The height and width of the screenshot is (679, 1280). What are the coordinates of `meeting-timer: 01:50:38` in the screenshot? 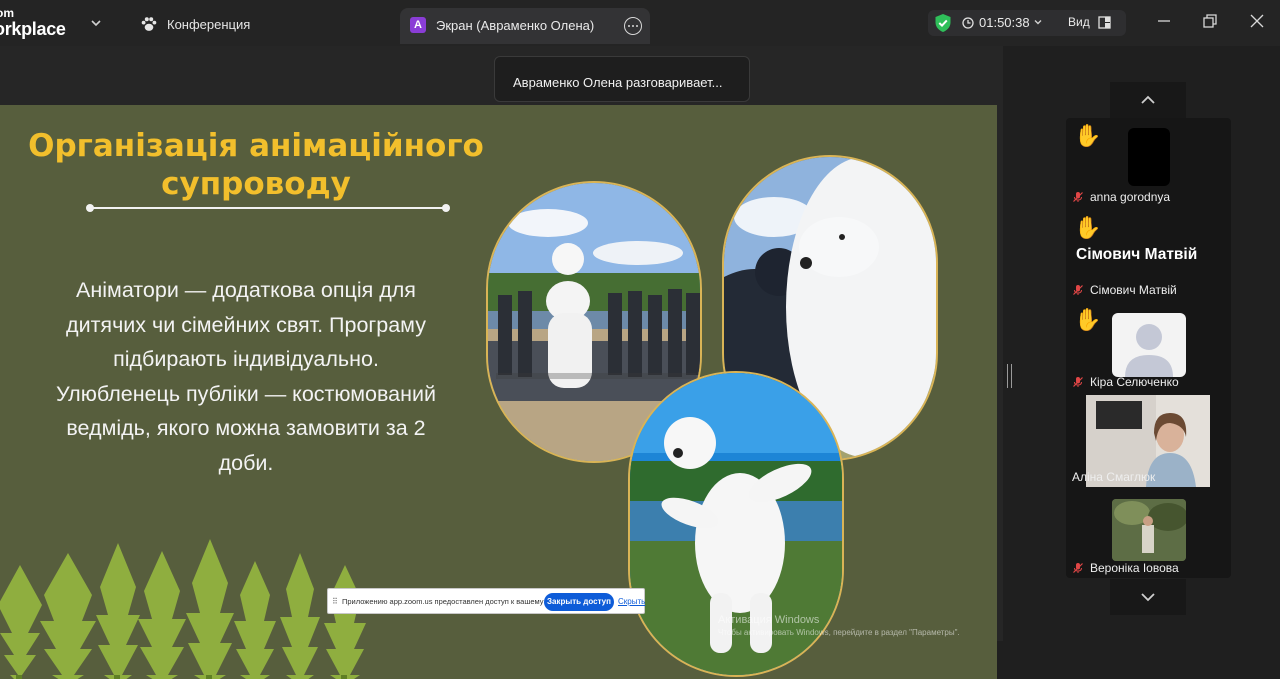 It's located at (996, 22).